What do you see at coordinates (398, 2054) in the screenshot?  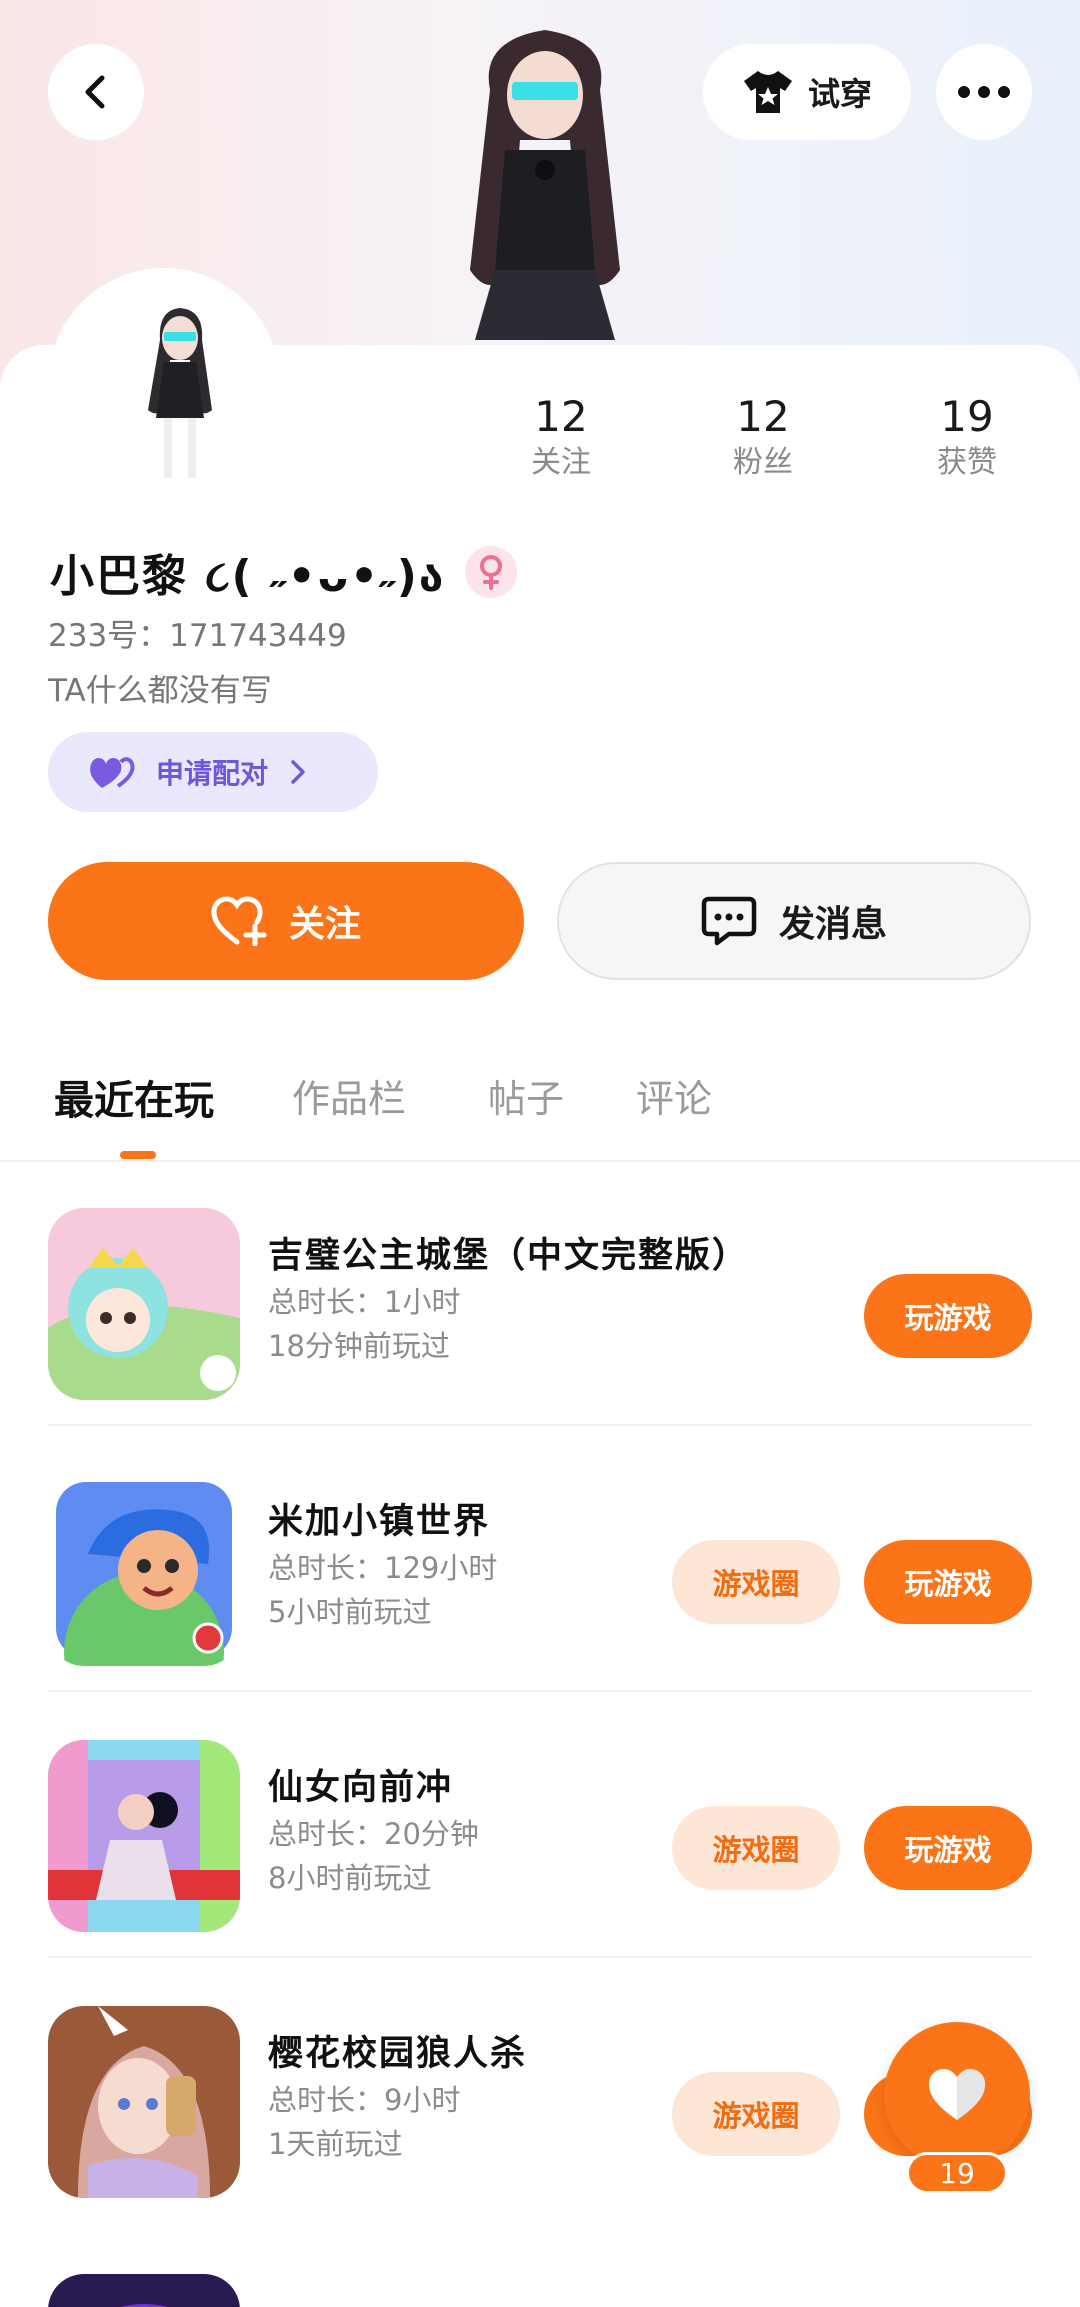 I see `game-title: 樱花校园狼人杀` at bounding box center [398, 2054].